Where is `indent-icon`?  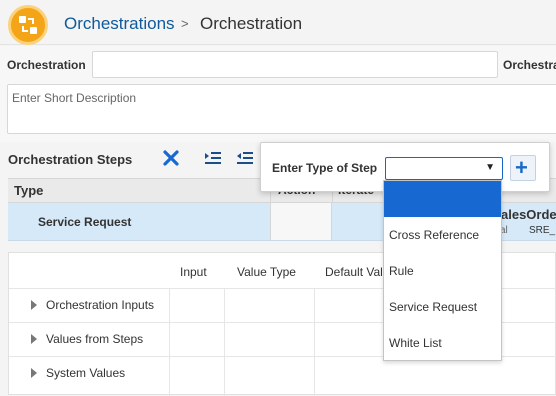 indent-icon is located at coordinates (213, 158).